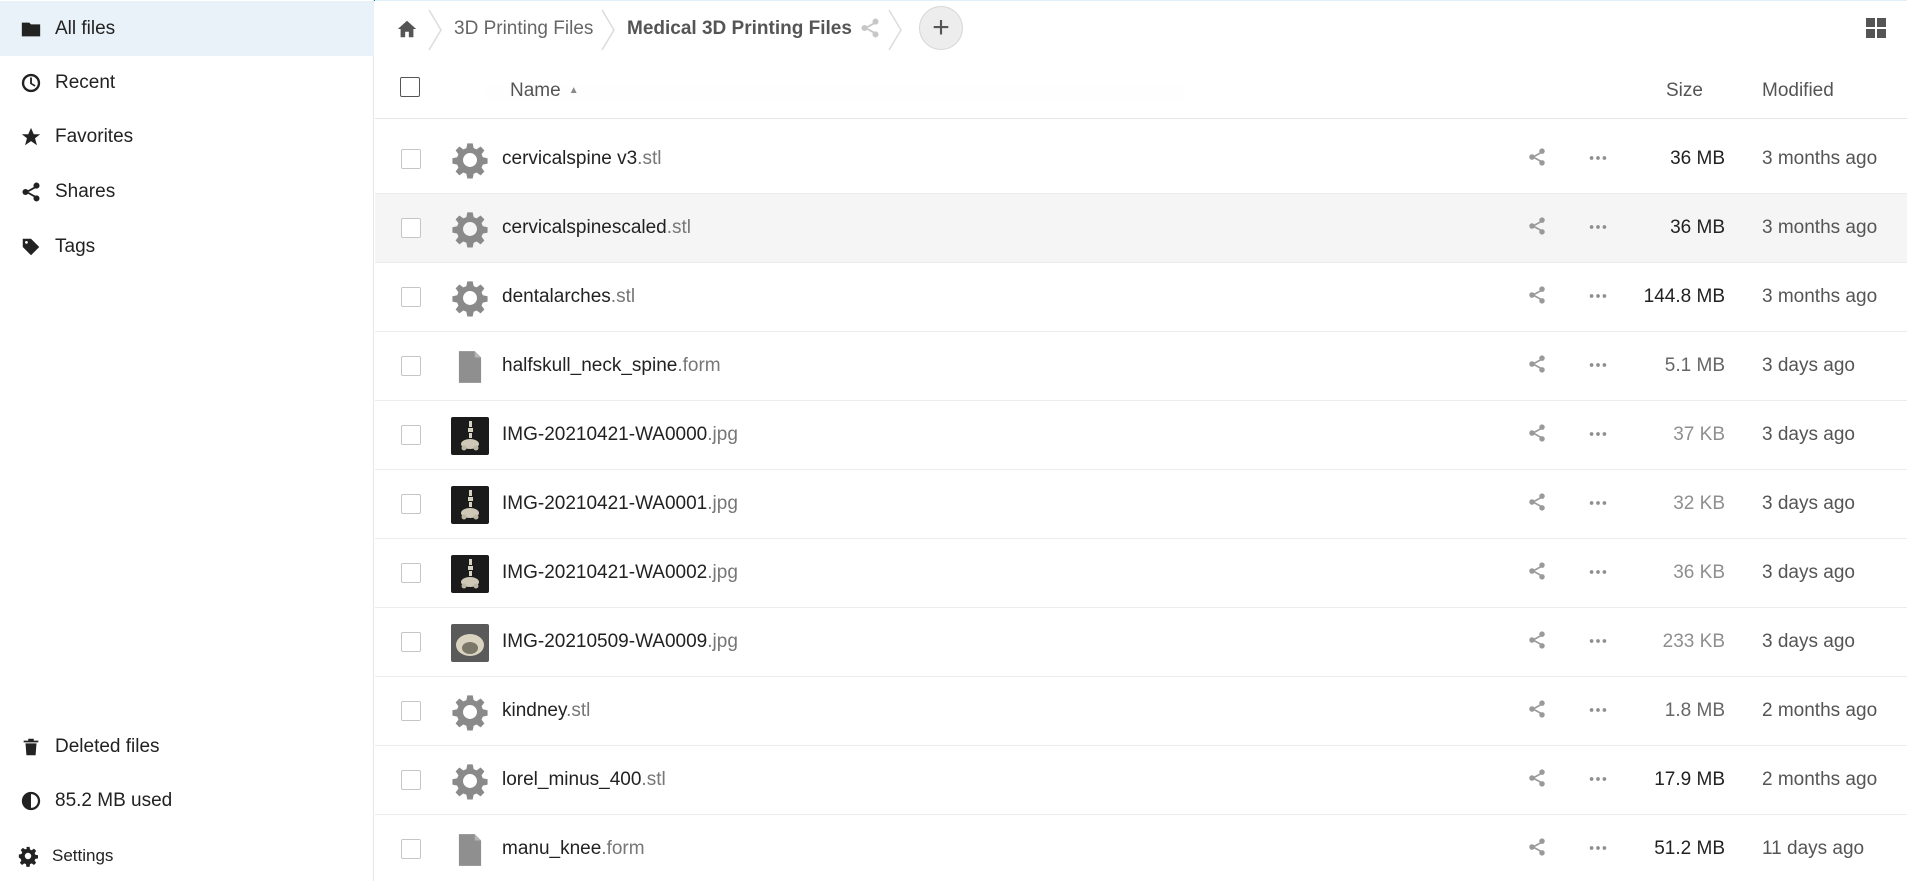  I want to click on sidebar-item-favorites: Favorites, so click(187, 136).